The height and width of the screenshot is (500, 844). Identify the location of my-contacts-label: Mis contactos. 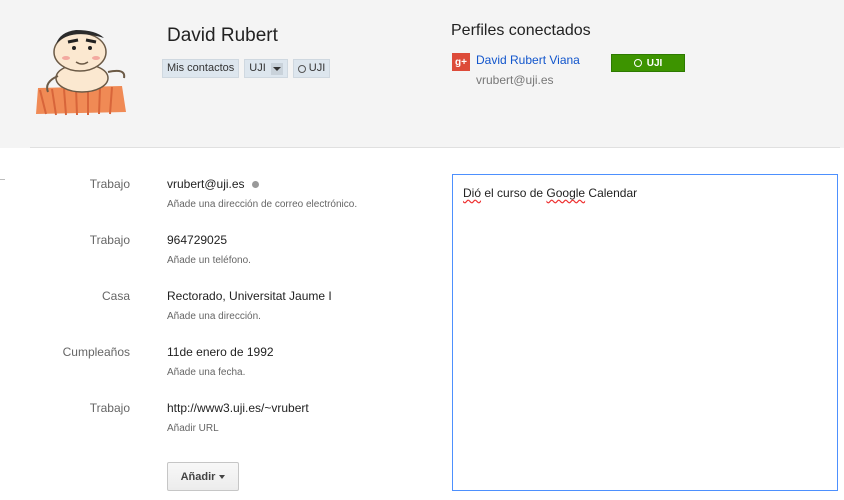
(201, 68).